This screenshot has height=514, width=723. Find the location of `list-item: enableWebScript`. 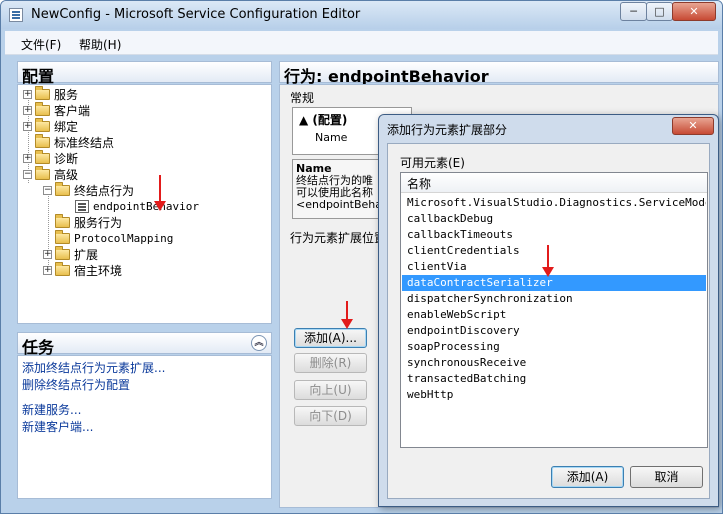

list-item: enableWebScript is located at coordinates (554, 315).